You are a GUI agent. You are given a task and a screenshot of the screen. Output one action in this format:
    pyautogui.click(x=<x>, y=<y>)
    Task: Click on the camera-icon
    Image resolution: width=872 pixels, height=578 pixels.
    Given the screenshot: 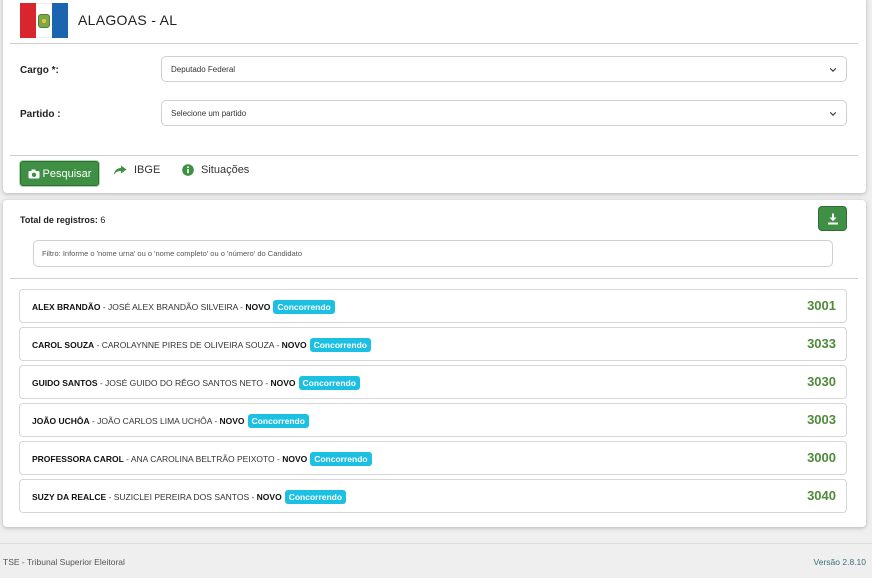 What is the action you would take?
    pyautogui.click(x=34, y=173)
    